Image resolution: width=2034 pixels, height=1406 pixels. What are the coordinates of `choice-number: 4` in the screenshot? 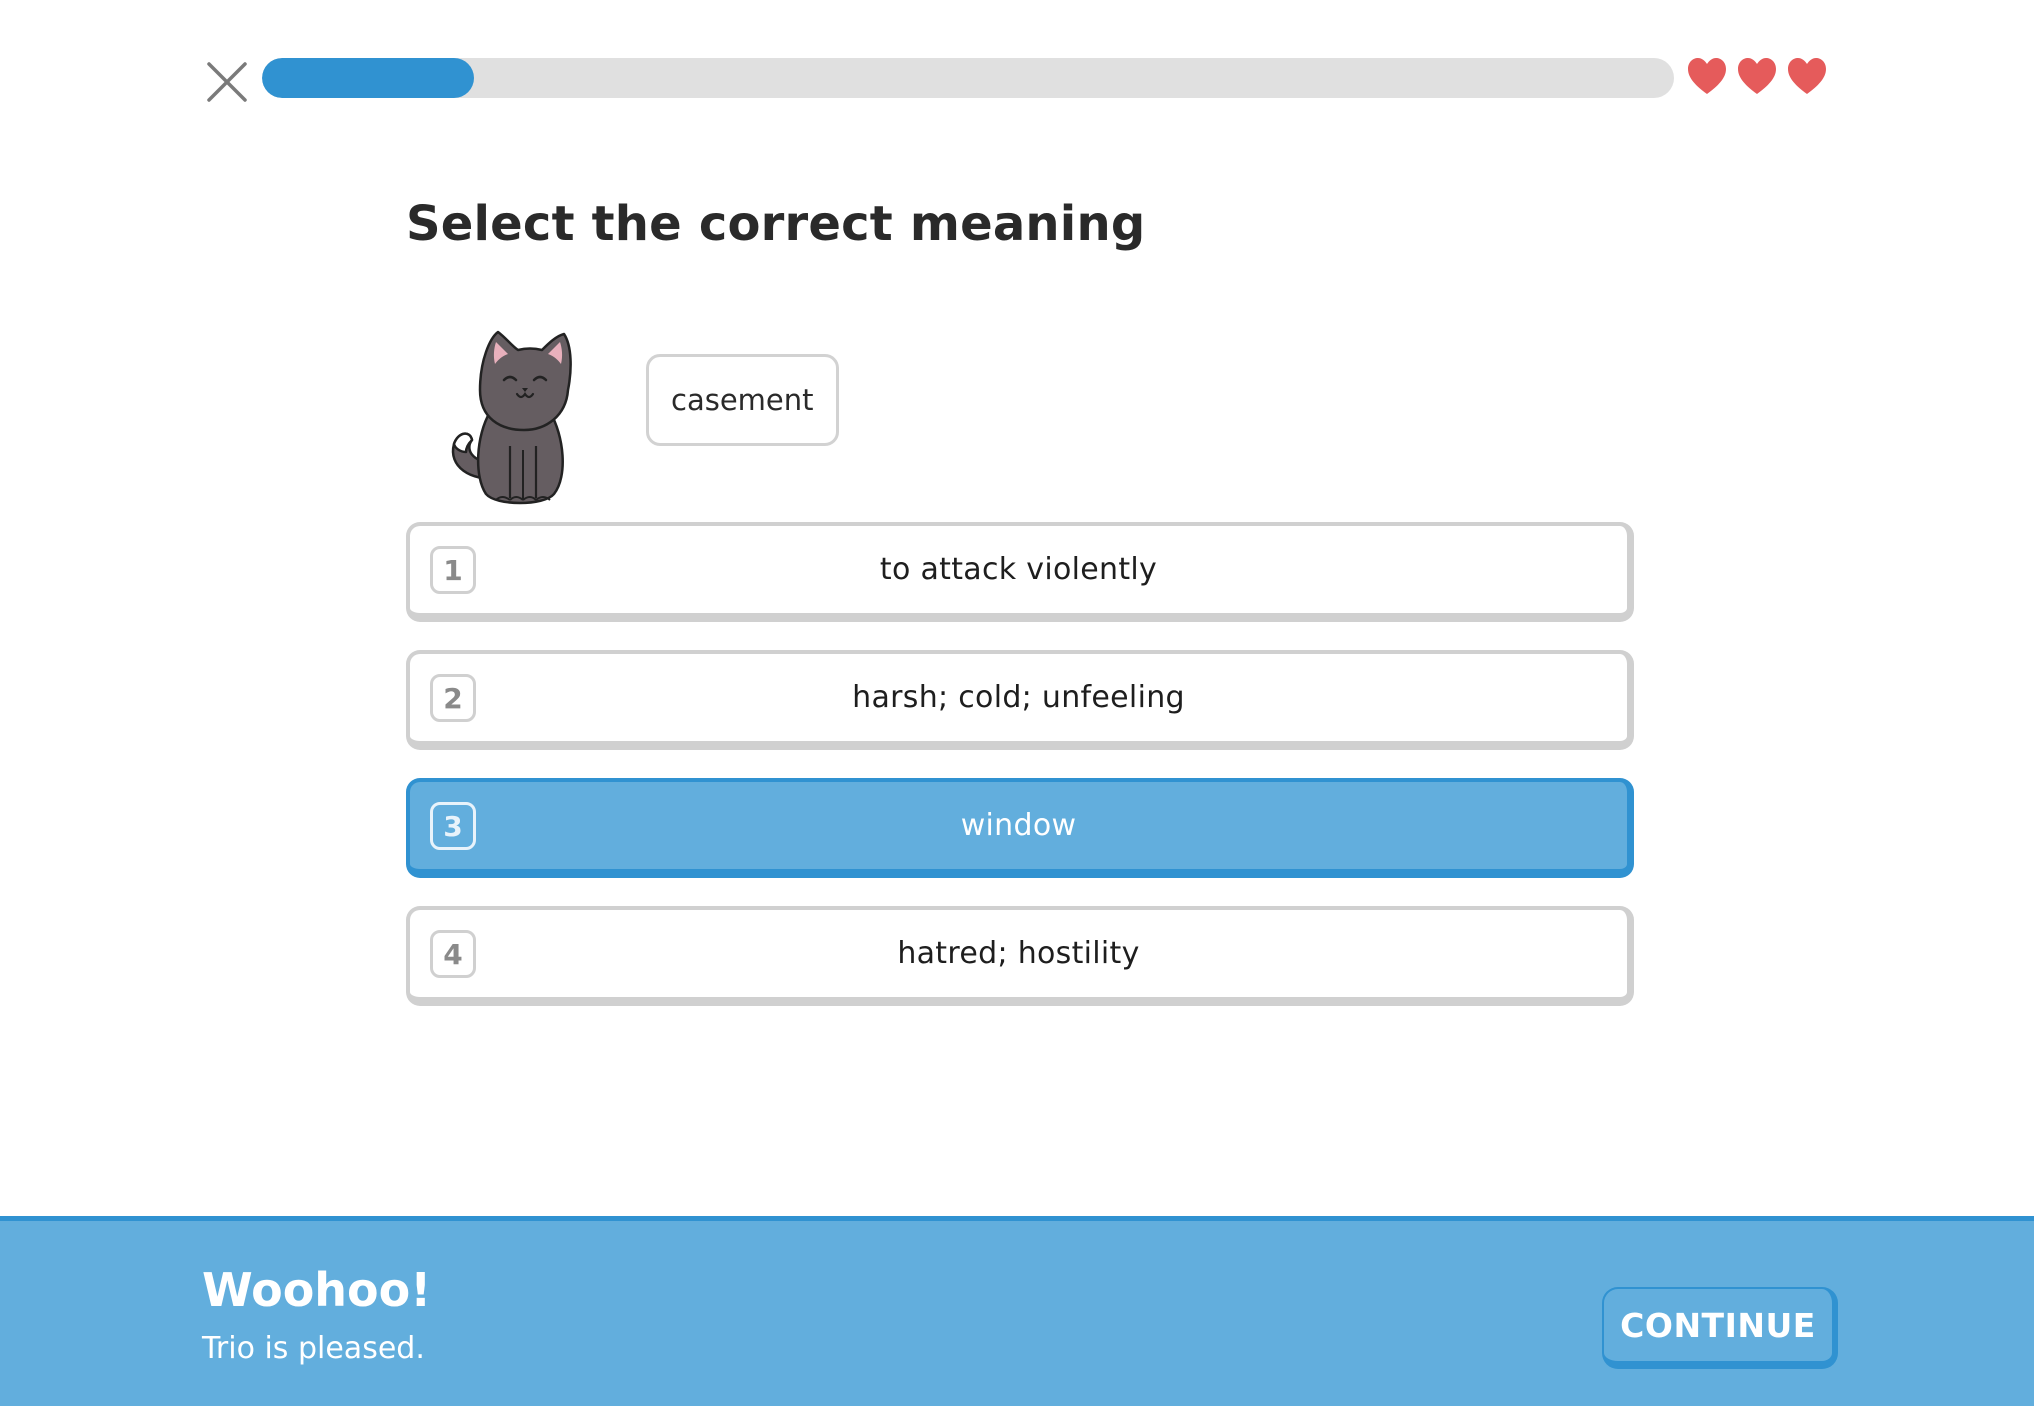 It's located at (453, 954).